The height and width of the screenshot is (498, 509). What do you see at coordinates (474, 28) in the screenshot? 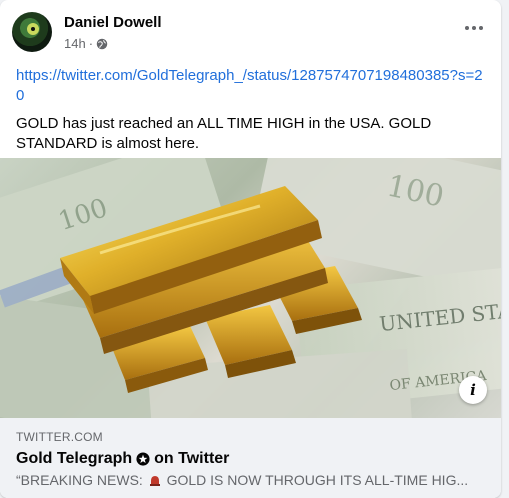
I see `more-options-icon` at bounding box center [474, 28].